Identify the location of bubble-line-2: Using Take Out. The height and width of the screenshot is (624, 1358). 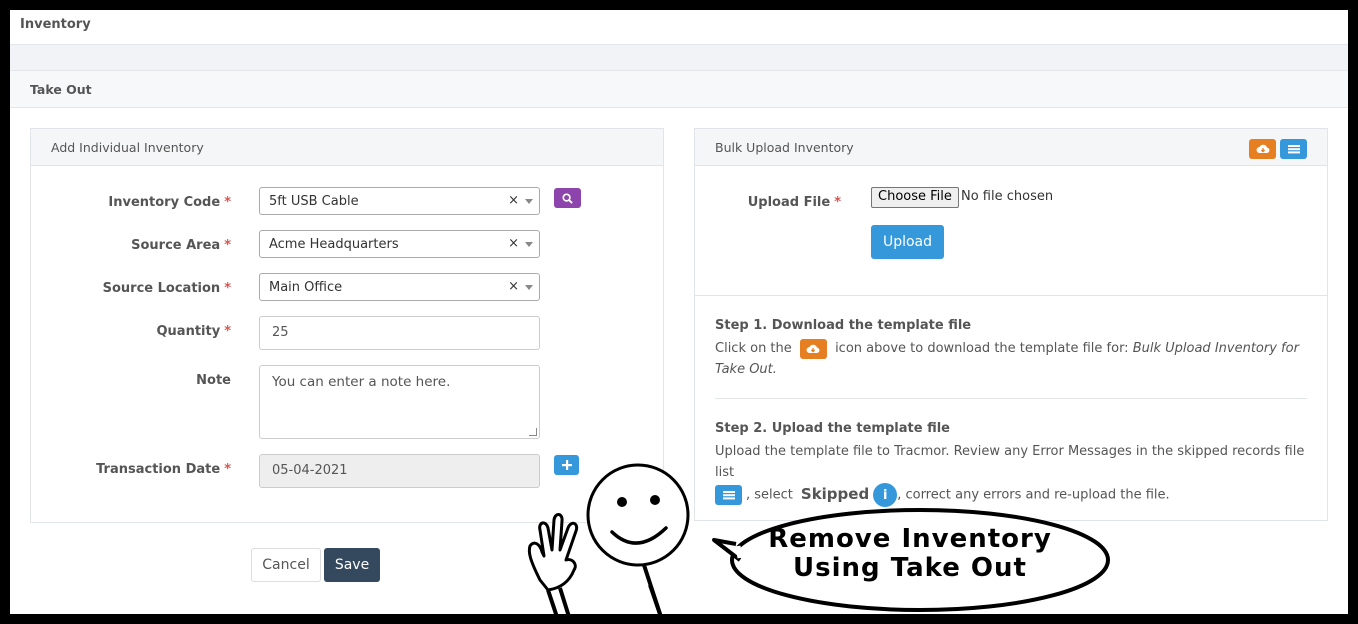
(910, 568).